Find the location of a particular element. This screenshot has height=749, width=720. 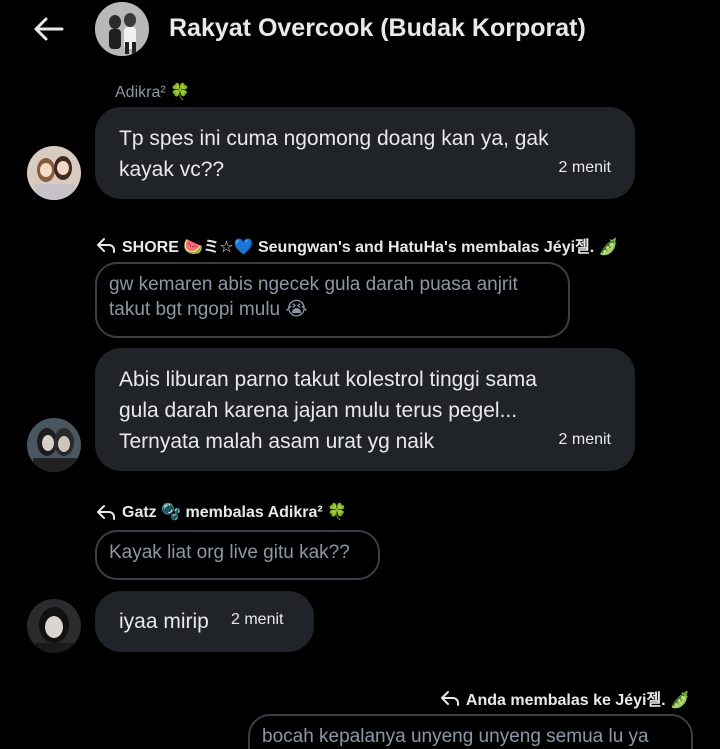

chat-header: Rakyat Overcook (Budak Korporat) is located at coordinates (360, 29).